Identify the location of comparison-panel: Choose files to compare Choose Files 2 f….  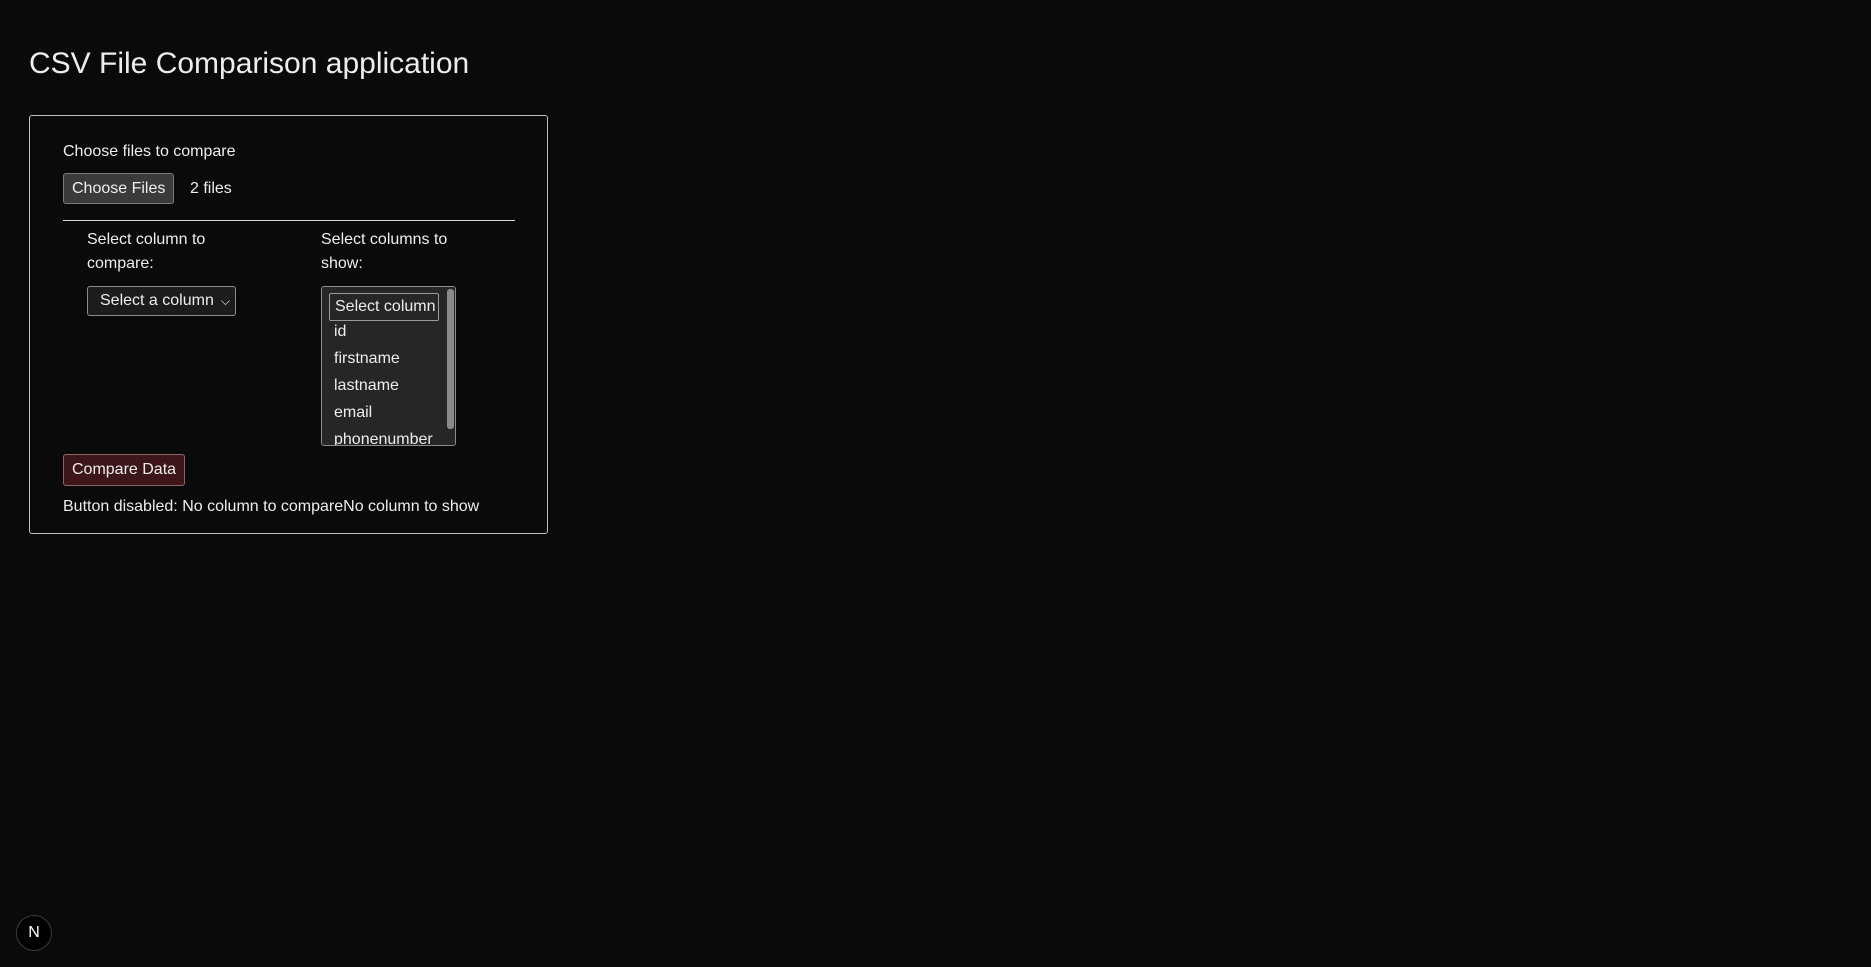
(288, 324).